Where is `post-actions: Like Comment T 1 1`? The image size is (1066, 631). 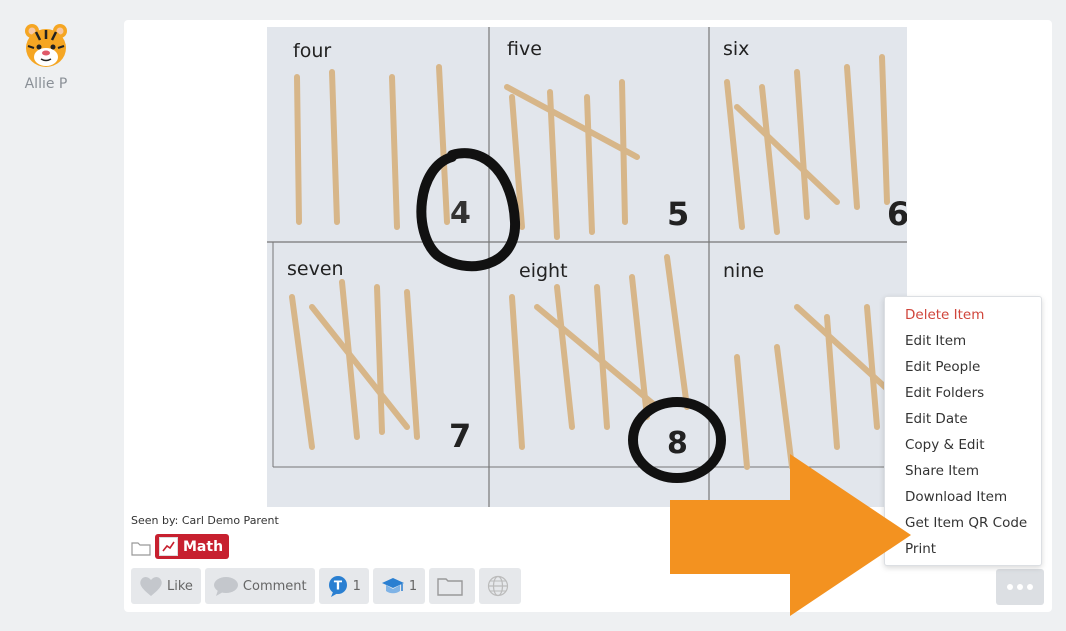
post-actions: Like Comment T 1 1 is located at coordinates (326, 586).